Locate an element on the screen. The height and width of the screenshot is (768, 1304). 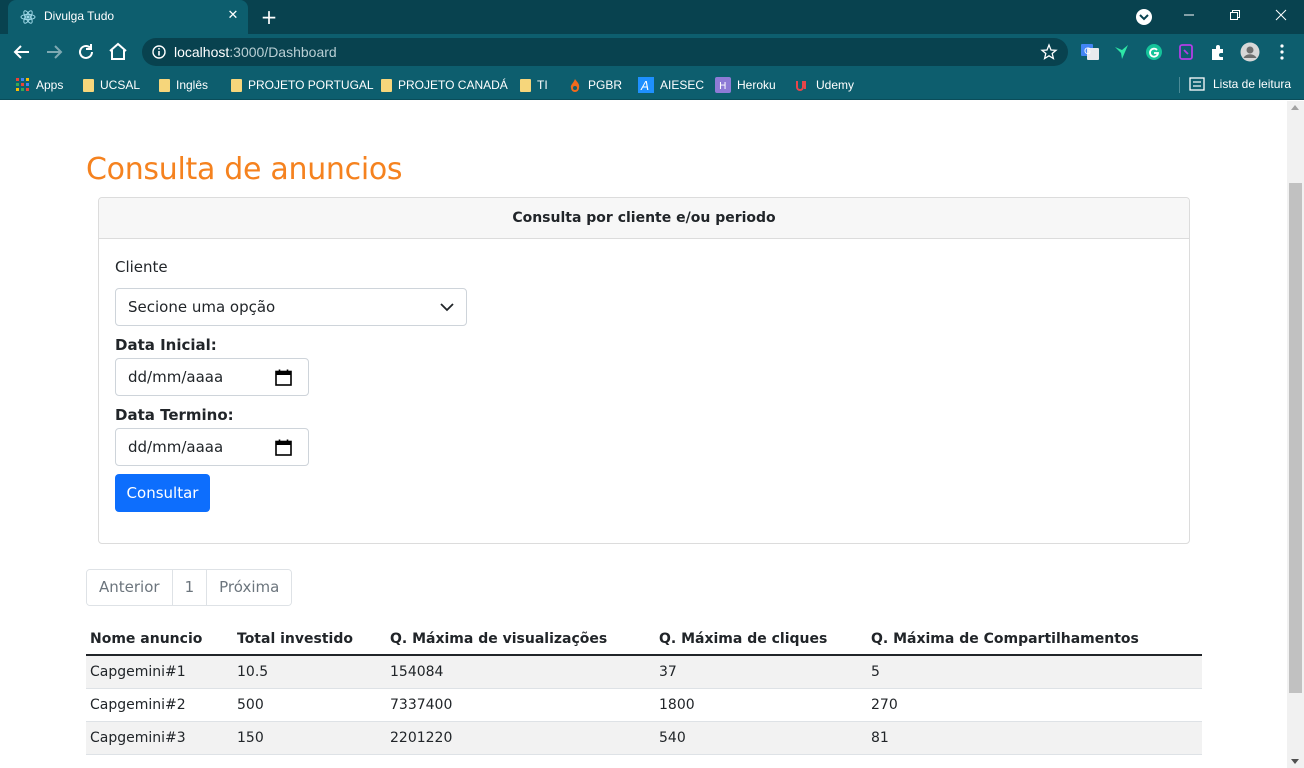
bookmark-ingles: Inglês is located at coordinates (183, 85).